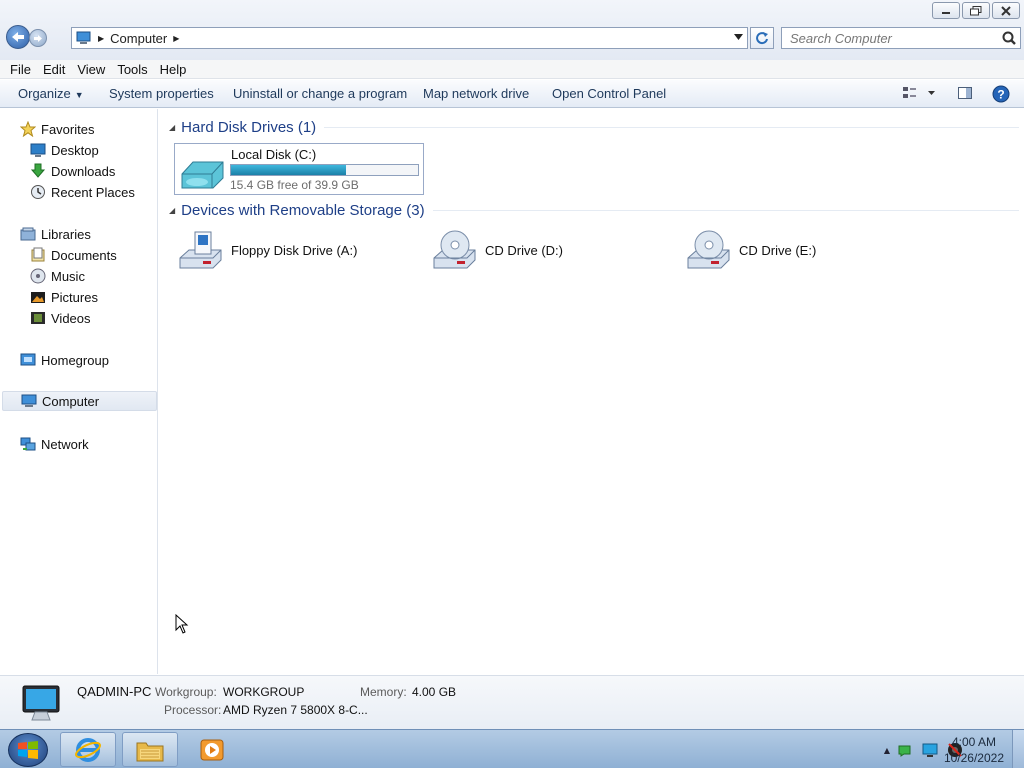 Image resolution: width=1024 pixels, height=768 pixels. Describe the element at coordinates (20, 69) in the screenshot. I see `menu-file: File` at that location.